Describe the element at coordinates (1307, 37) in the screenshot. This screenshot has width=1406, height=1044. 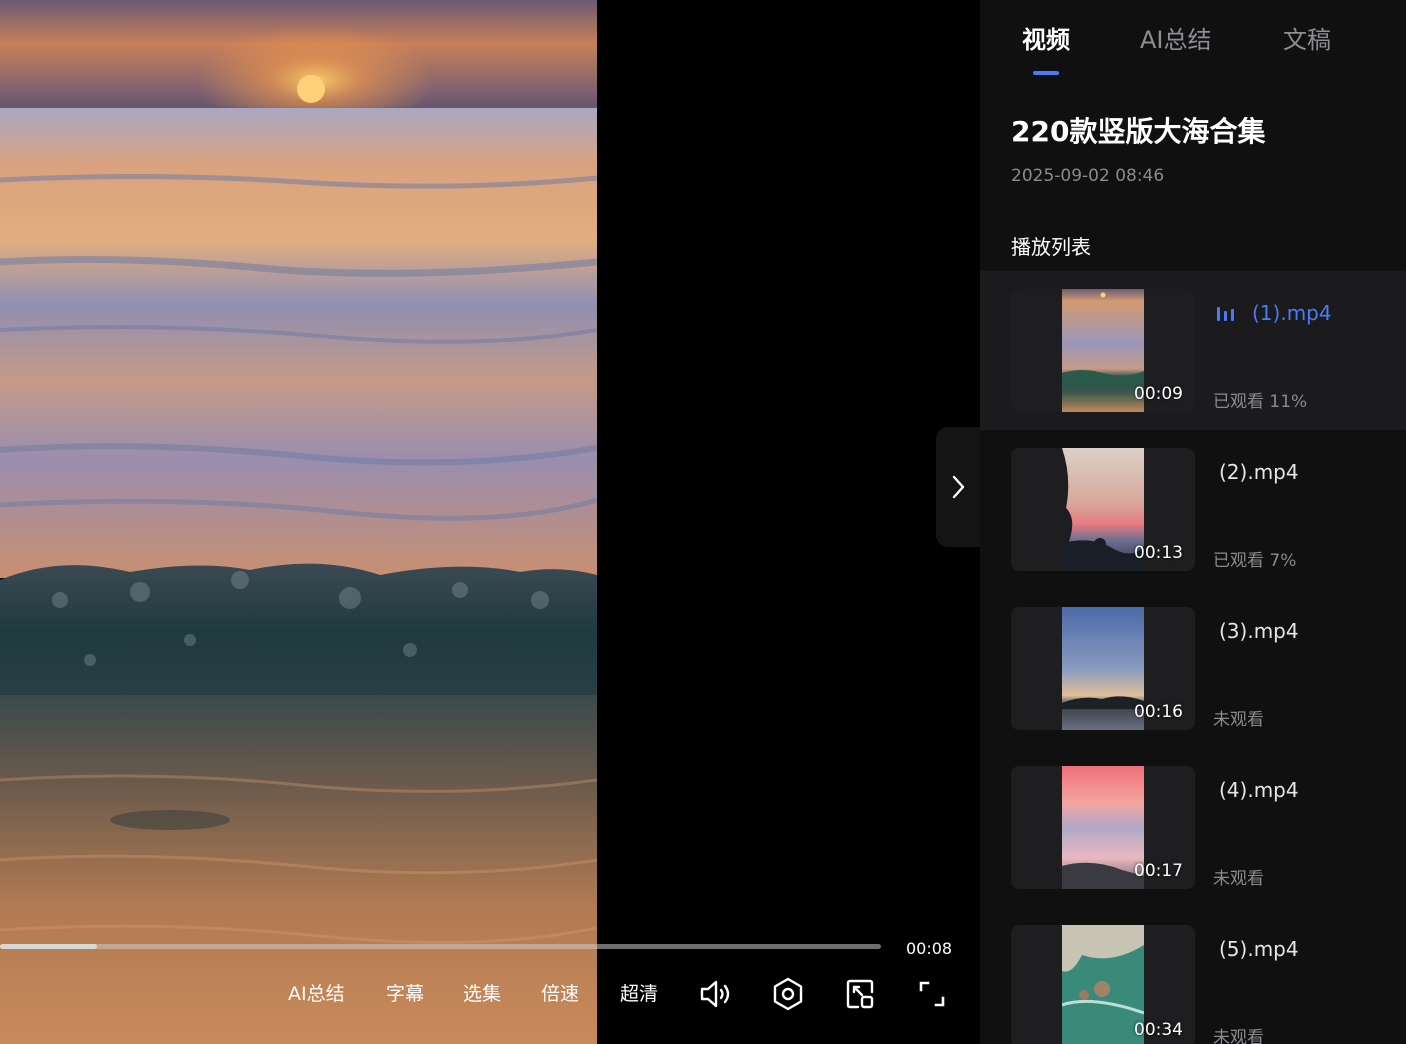
I see `tab-transcript: 文稿` at that location.